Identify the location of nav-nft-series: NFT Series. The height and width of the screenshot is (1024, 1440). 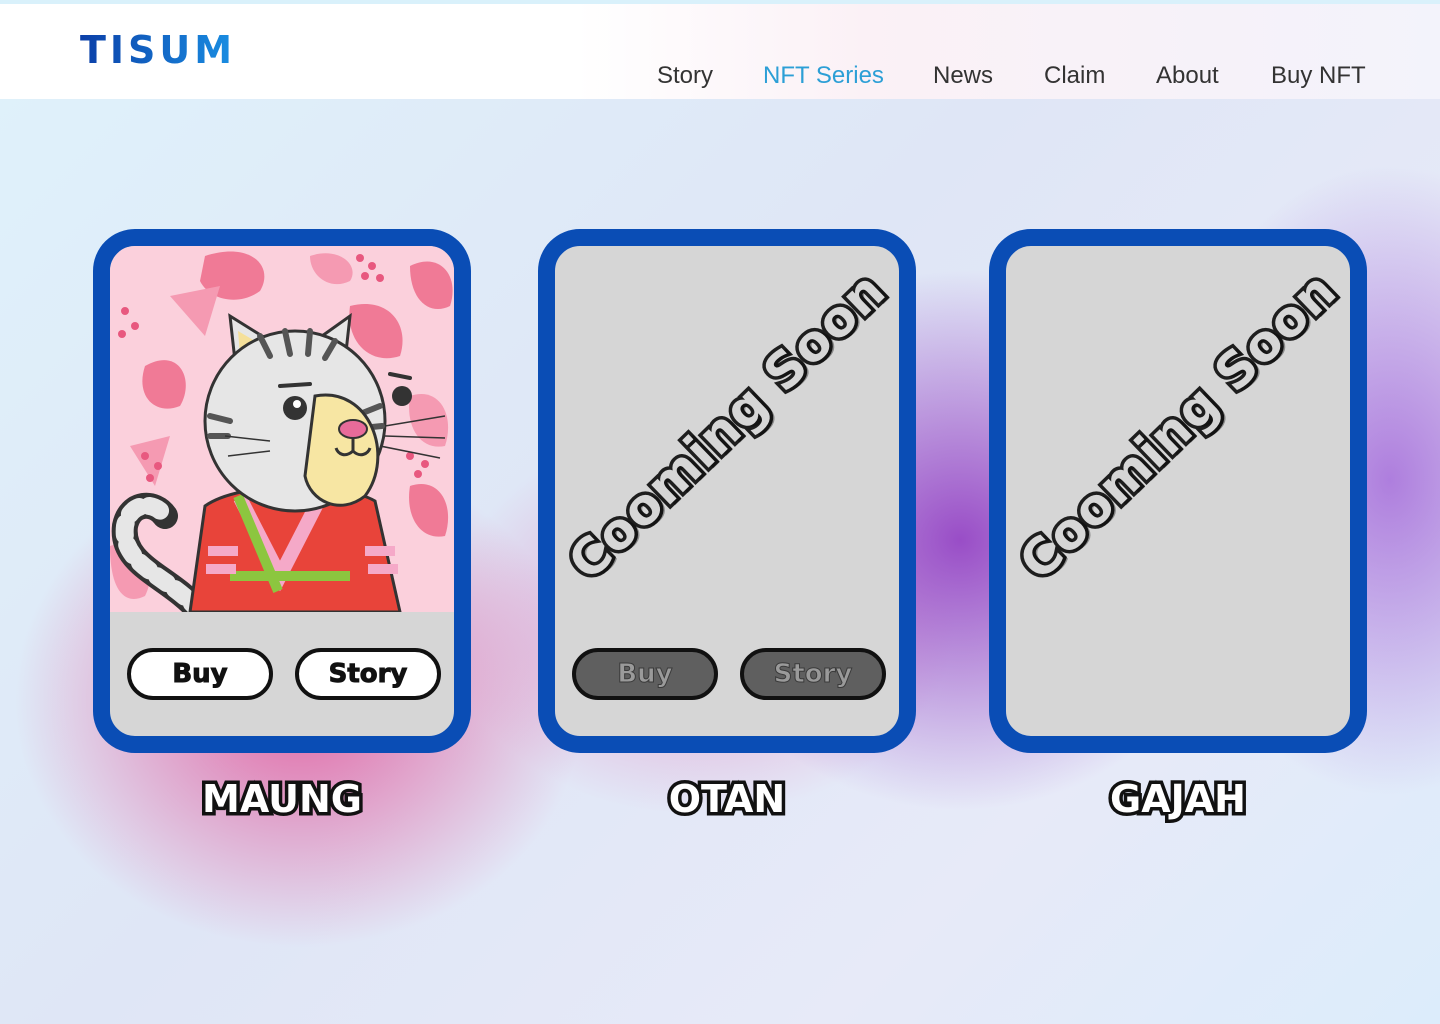
(823, 76).